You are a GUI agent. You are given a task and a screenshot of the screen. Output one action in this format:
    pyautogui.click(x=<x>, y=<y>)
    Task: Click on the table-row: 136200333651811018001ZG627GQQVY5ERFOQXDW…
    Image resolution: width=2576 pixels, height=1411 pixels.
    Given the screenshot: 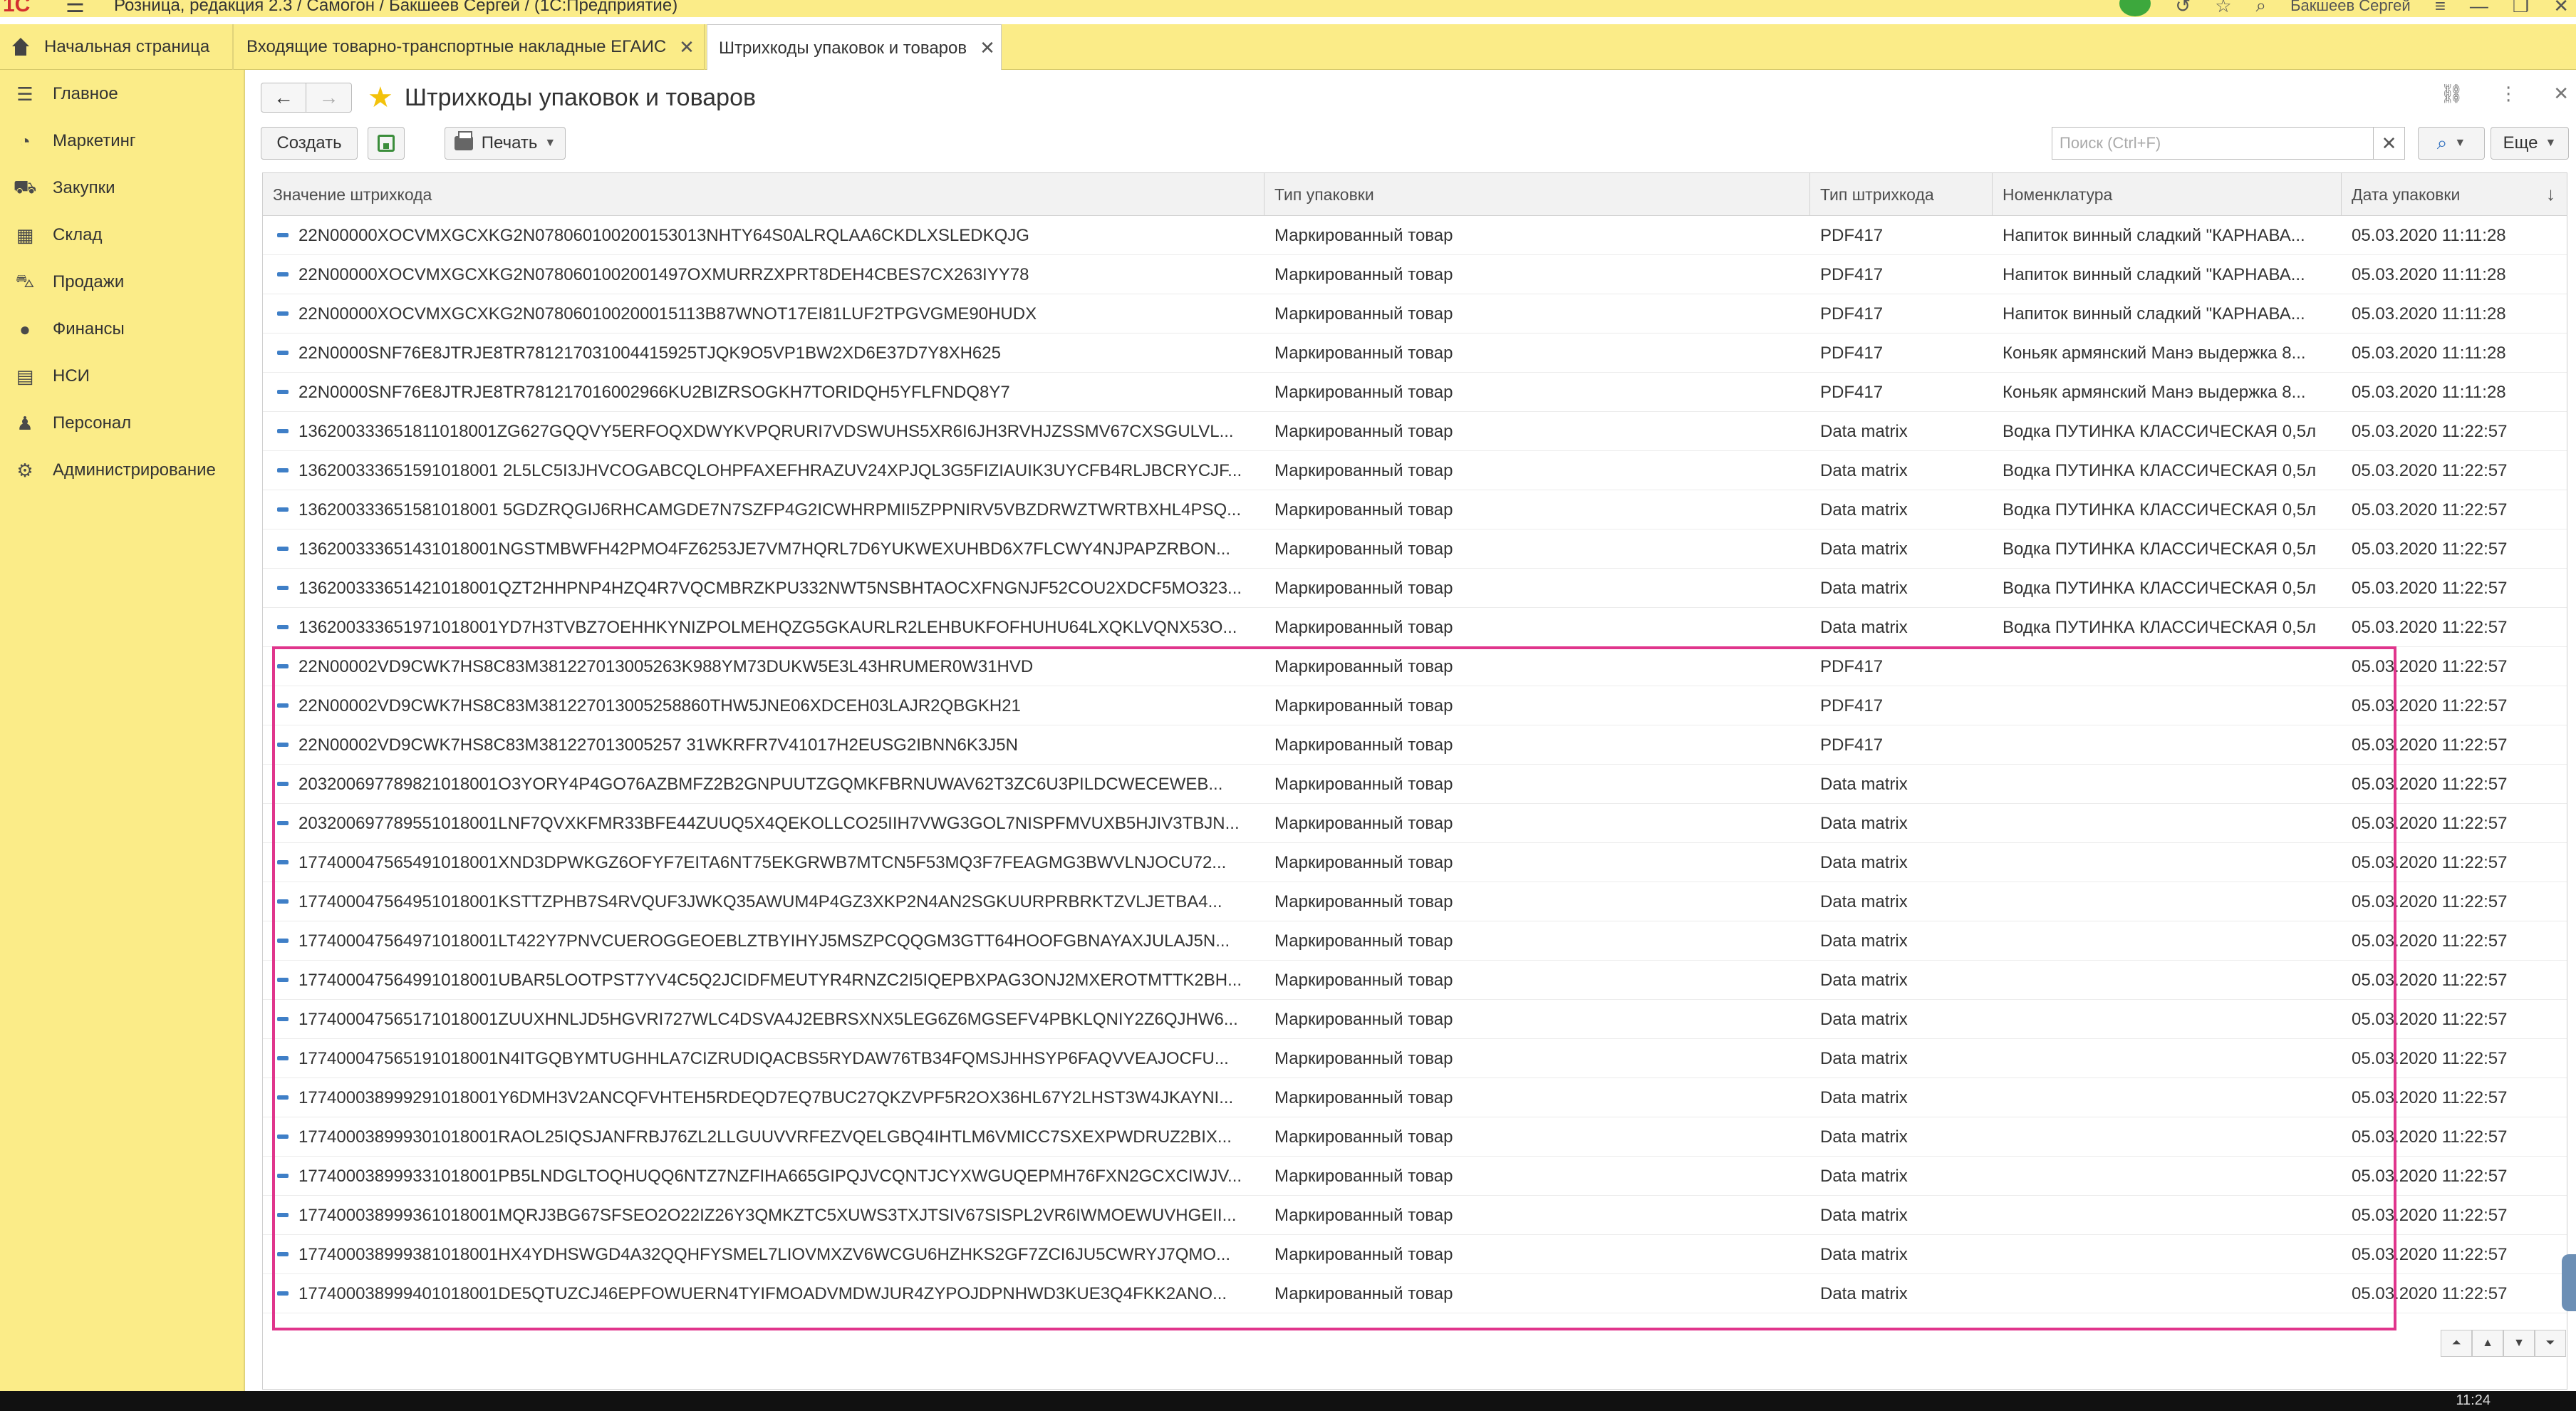 What is the action you would take?
    pyautogui.click(x=1415, y=431)
    